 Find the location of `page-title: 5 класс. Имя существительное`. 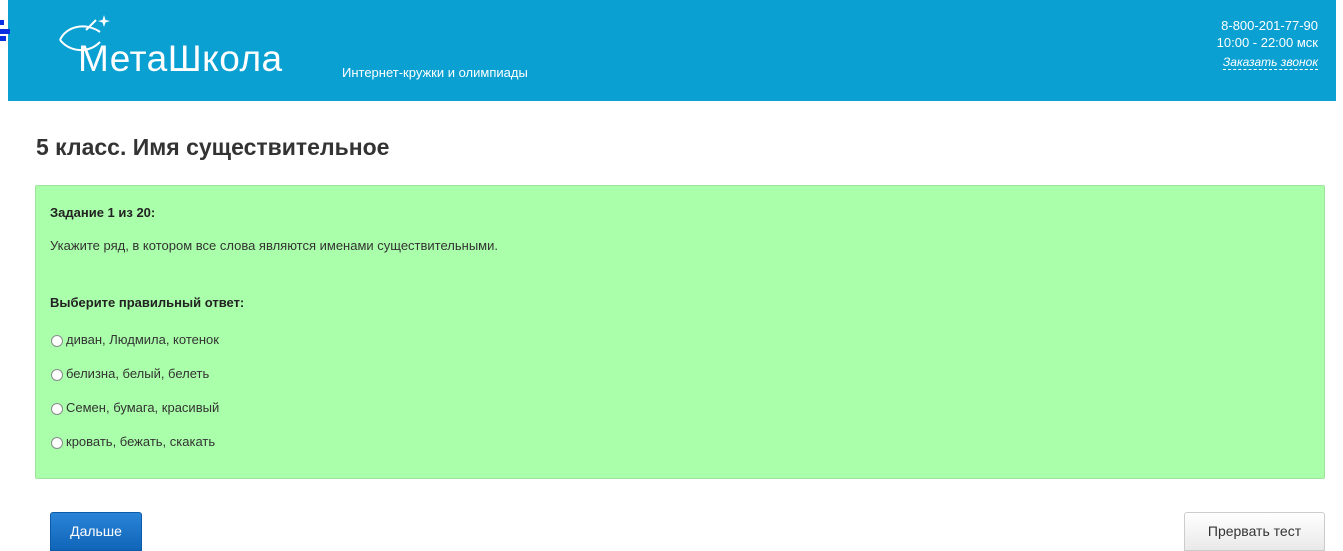

page-title: 5 класс. Имя существительное is located at coordinates (213, 147).